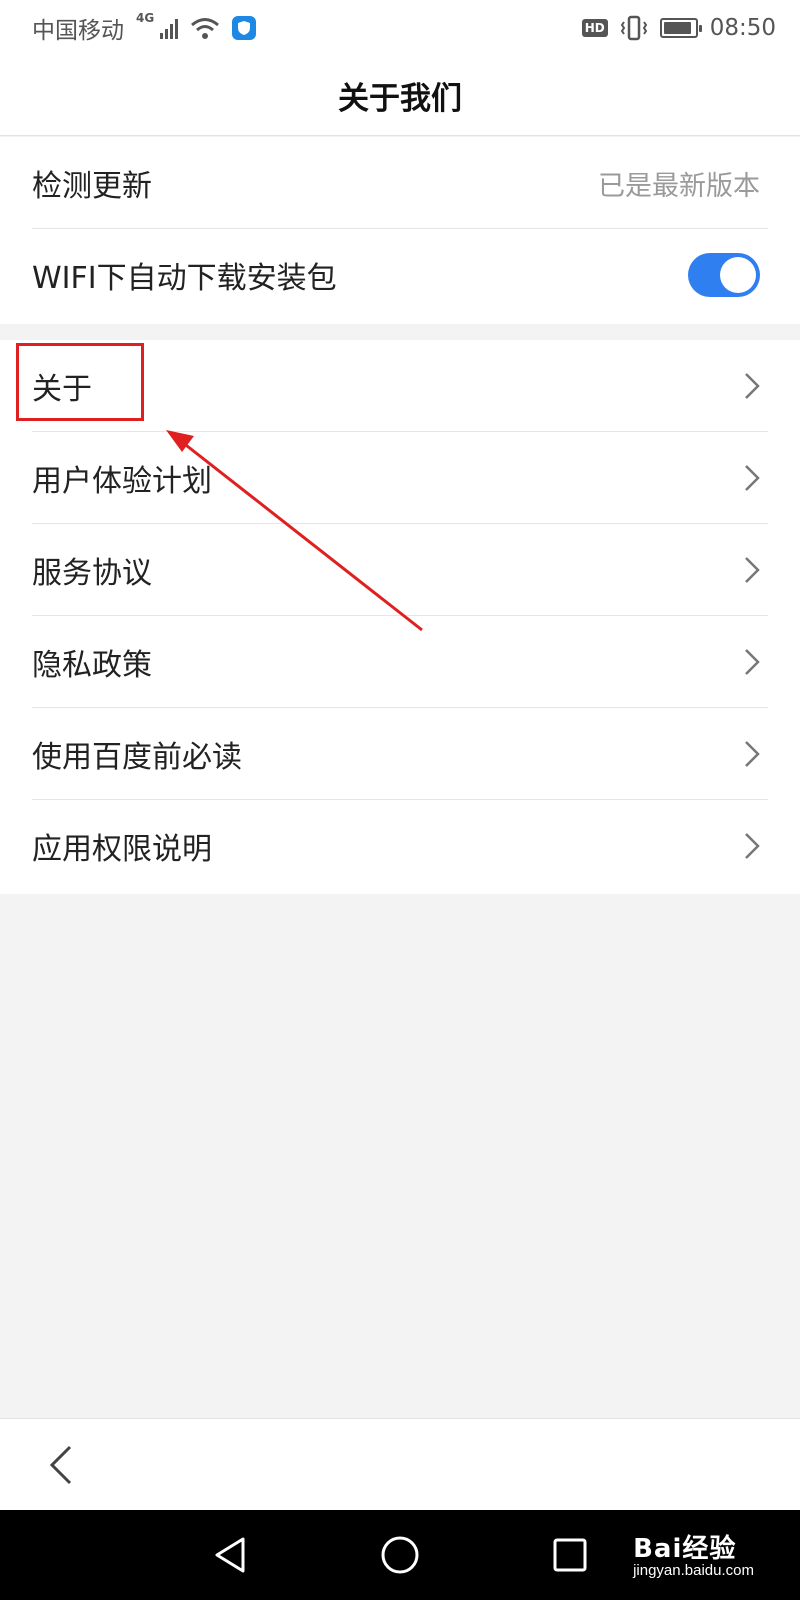 This screenshot has width=800, height=1600. I want to click on menu-item-label: 服务协议, so click(92, 573).